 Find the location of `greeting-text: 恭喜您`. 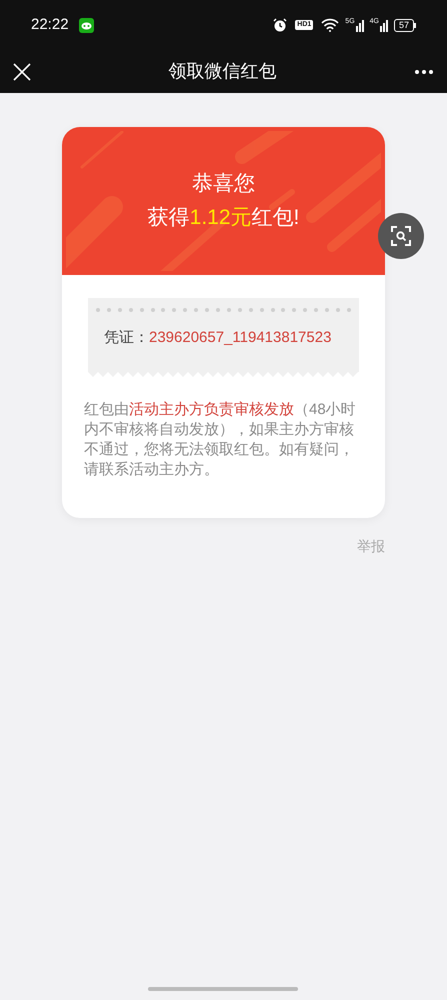

greeting-text: 恭喜您 is located at coordinates (223, 184).